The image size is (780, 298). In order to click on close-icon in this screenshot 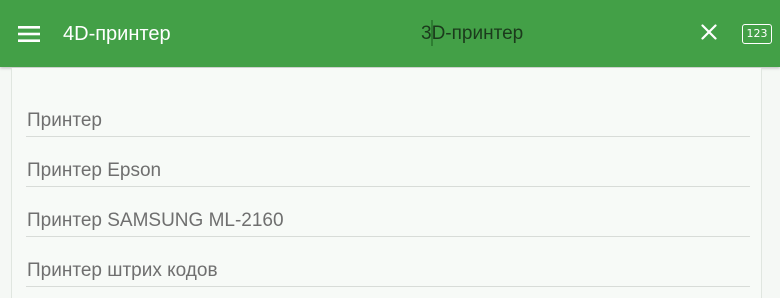, I will do `click(709, 34)`.